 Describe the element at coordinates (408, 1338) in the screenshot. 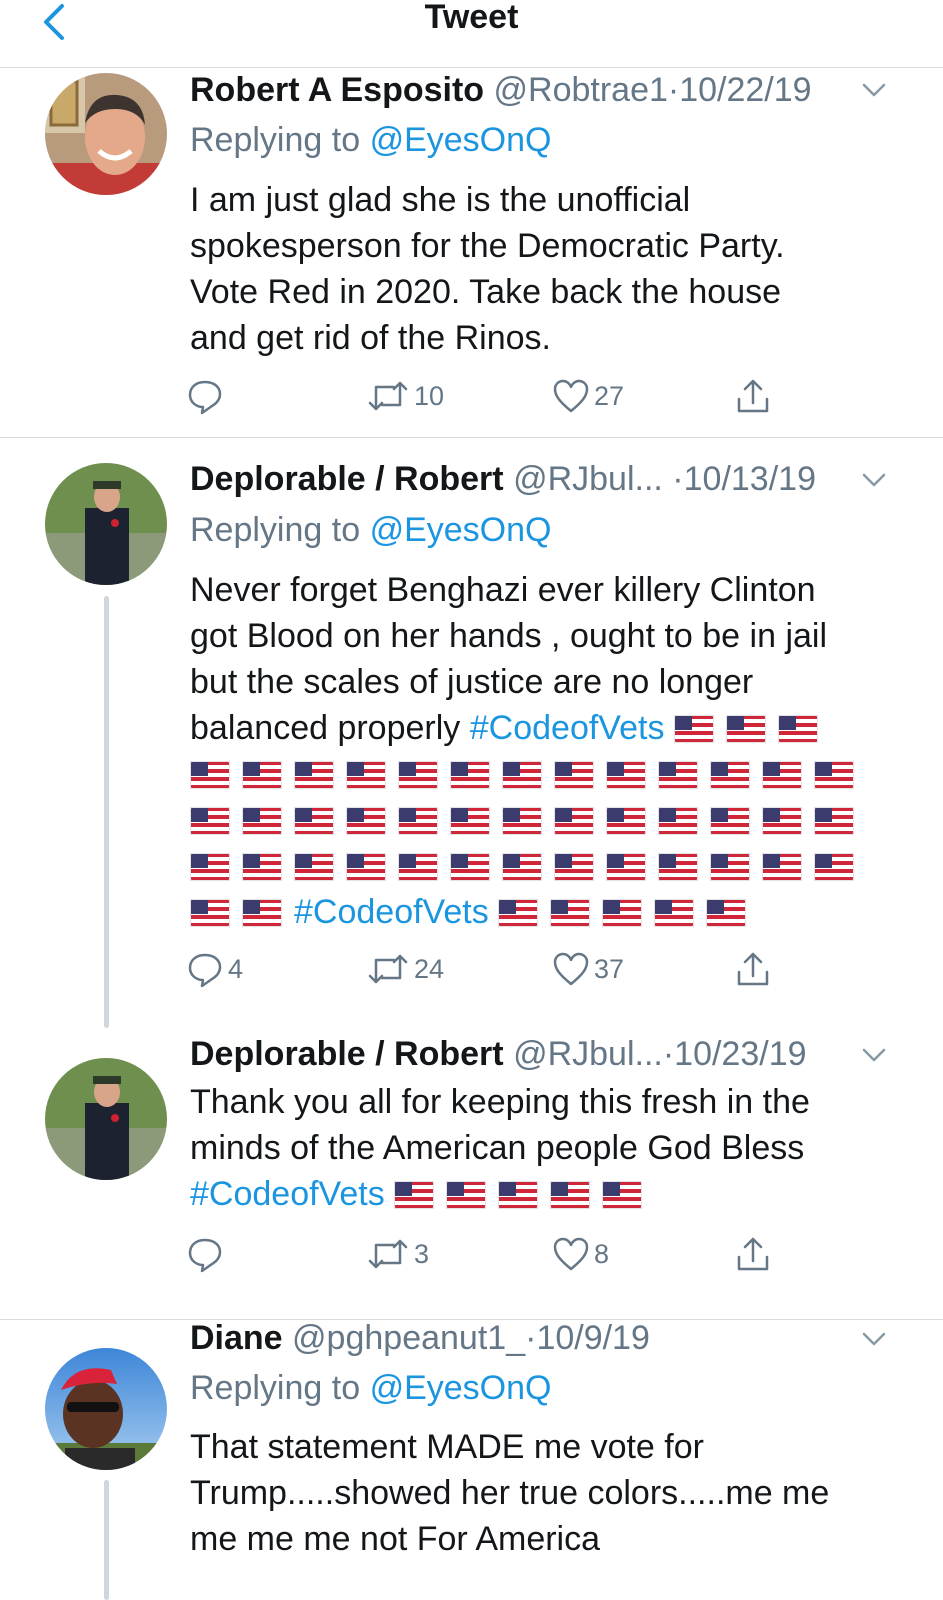

I see `author-handle: @pghpeanut1_` at that location.